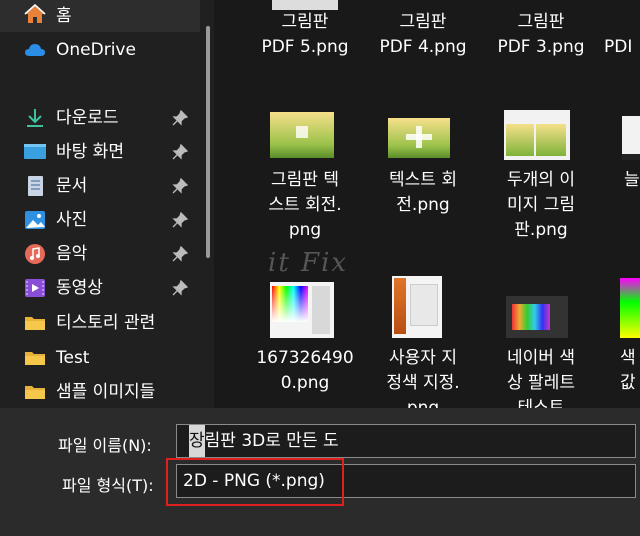  What do you see at coordinates (541, 403) in the screenshot?
I see `file-name: 테스트` at bounding box center [541, 403].